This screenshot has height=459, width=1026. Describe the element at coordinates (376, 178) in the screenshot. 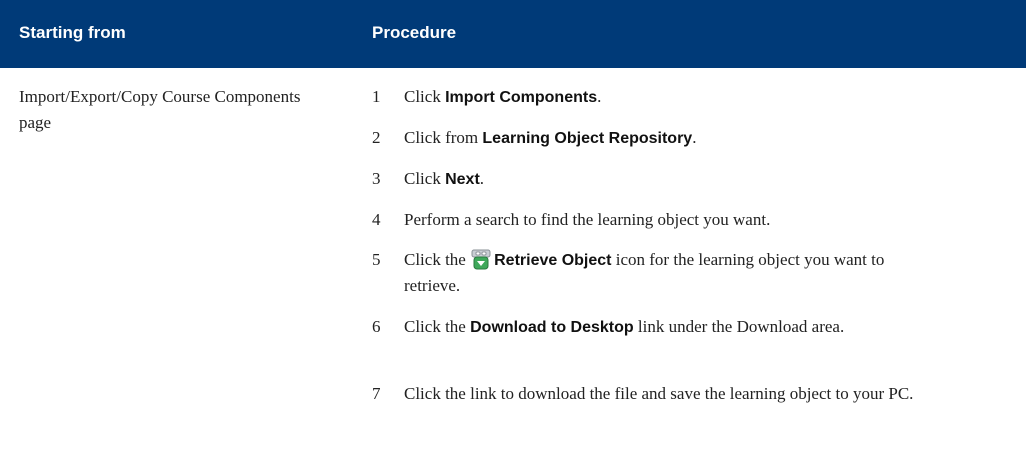

I see `step-number: 3` at that location.